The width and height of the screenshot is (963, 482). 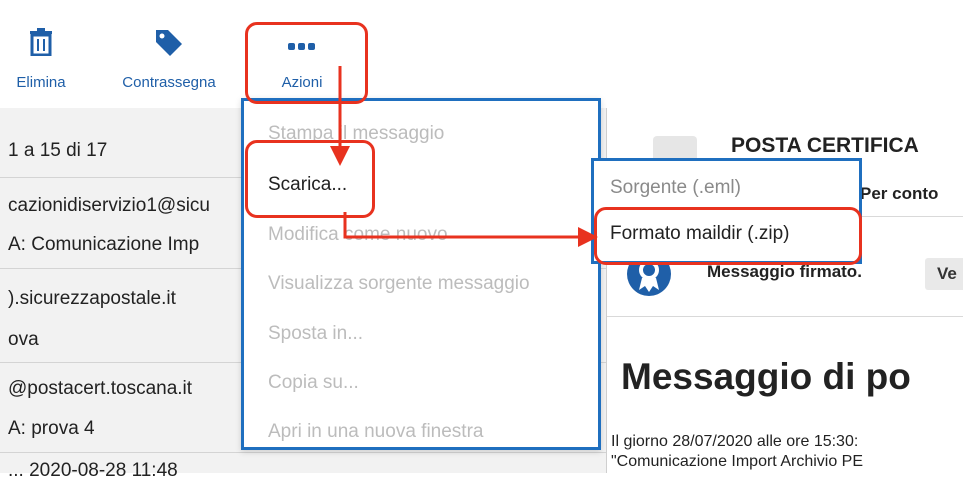 What do you see at coordinates (302, 58) in the screenshot?
I see `actions-button: Azioni` at bounding box center [302, 58].